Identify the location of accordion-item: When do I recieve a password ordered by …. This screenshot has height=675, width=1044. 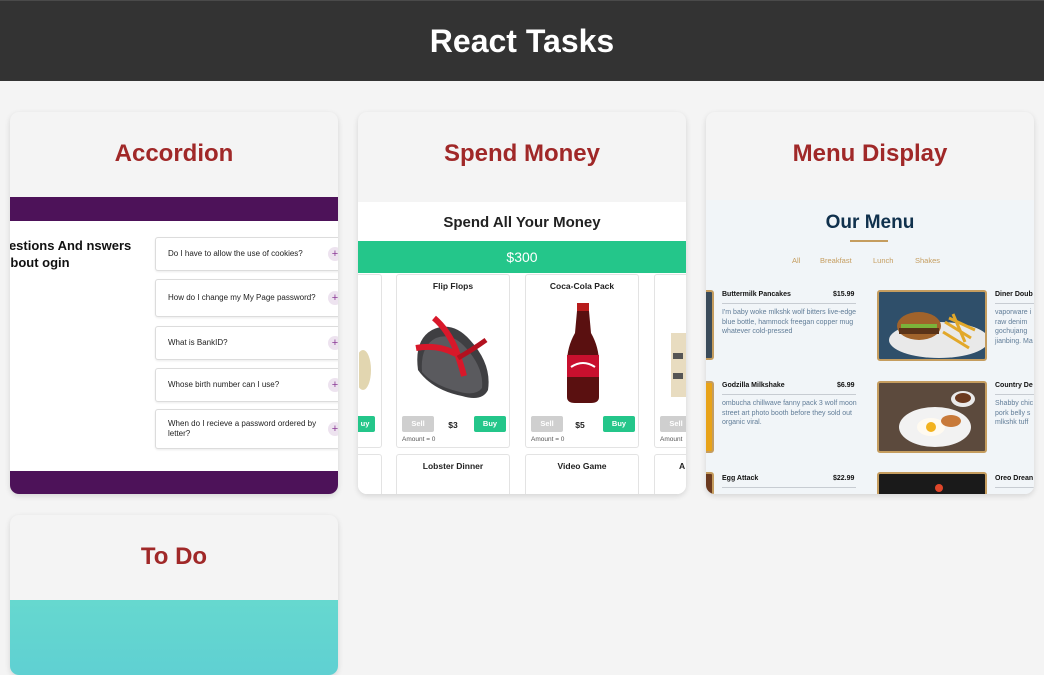
(246, 429).